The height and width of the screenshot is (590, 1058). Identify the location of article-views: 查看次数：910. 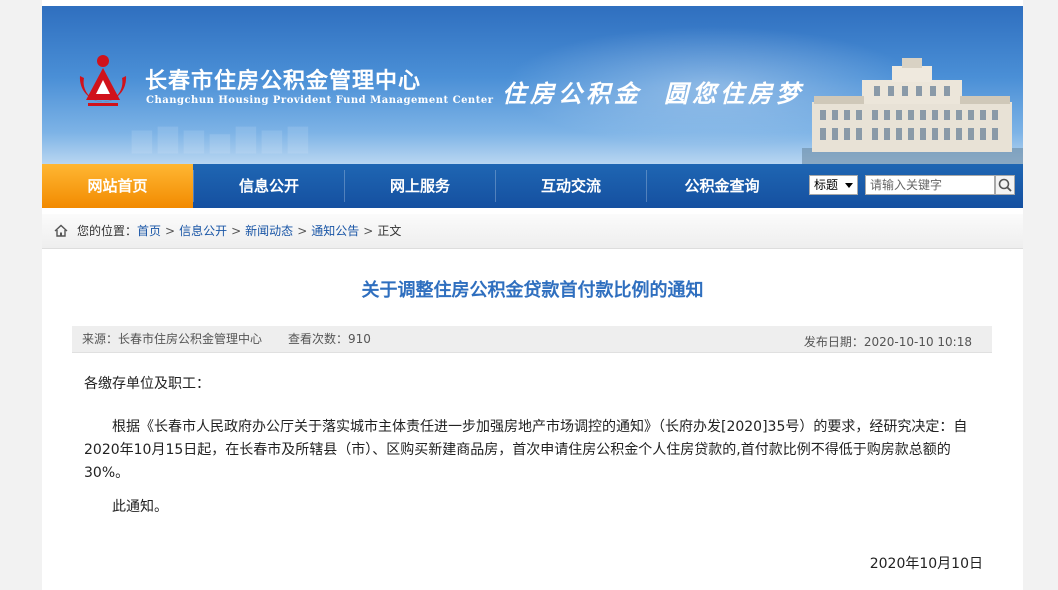
(329, 339).